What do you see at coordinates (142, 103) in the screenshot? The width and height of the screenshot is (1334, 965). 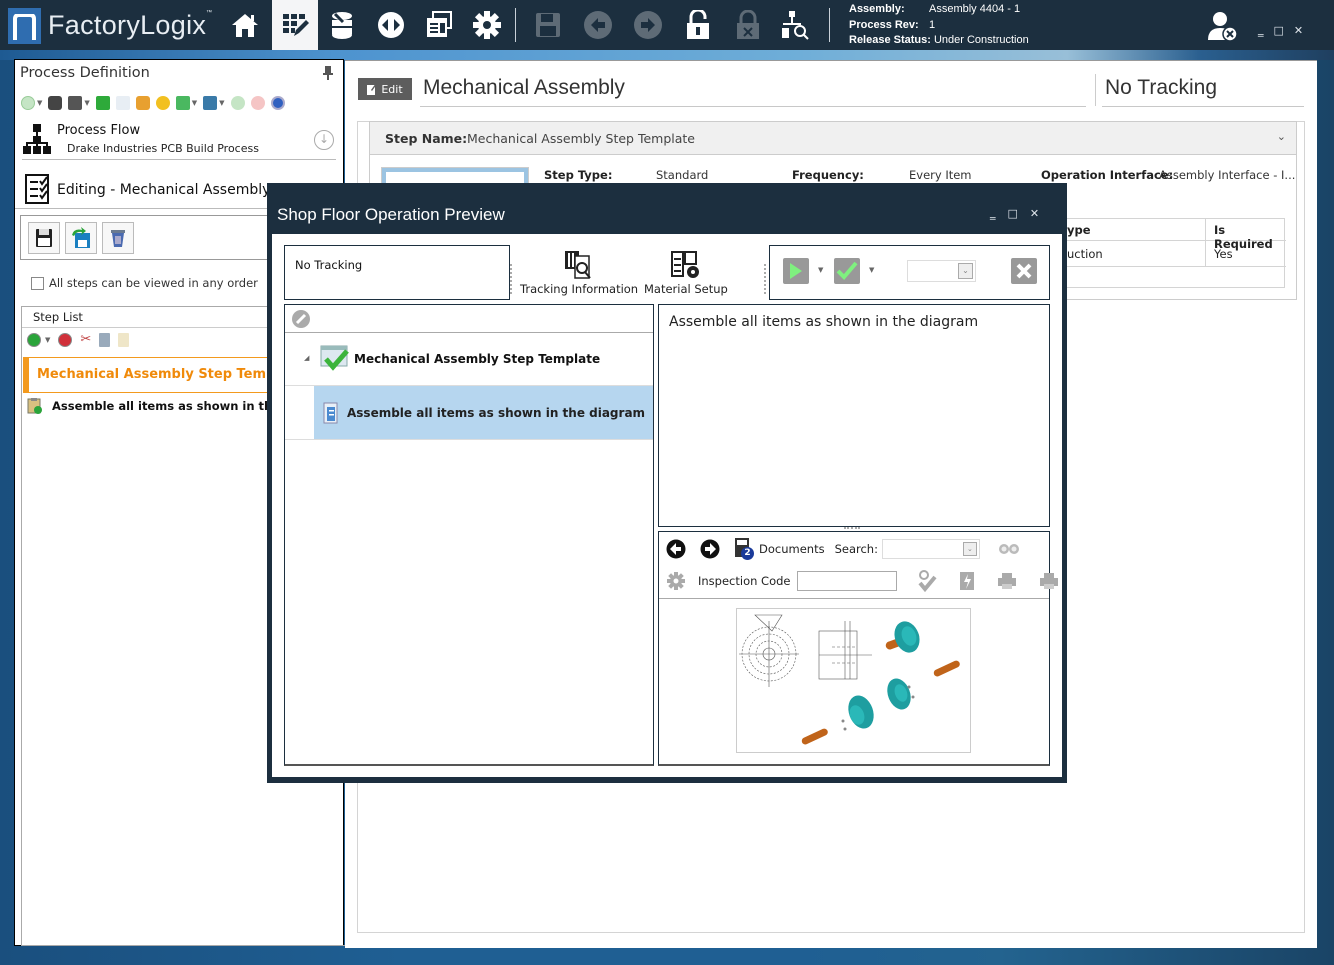 I see `brush-icon` at bounding box center [142, 103].